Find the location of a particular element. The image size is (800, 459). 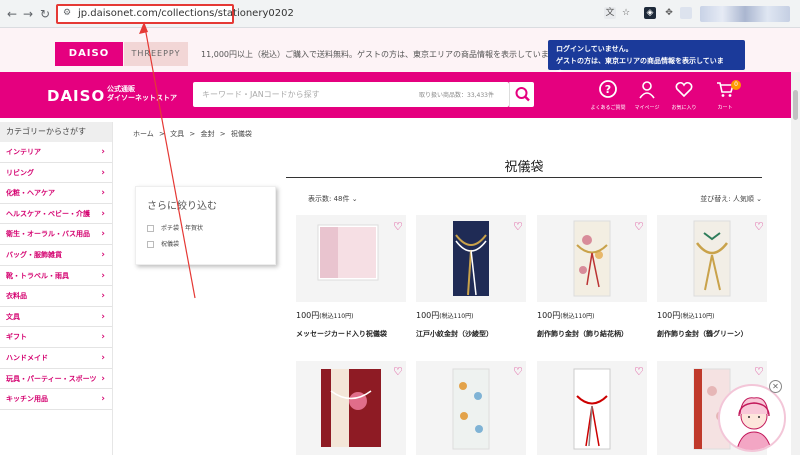

chat-support-avatar is located at coordinates (752, 418).